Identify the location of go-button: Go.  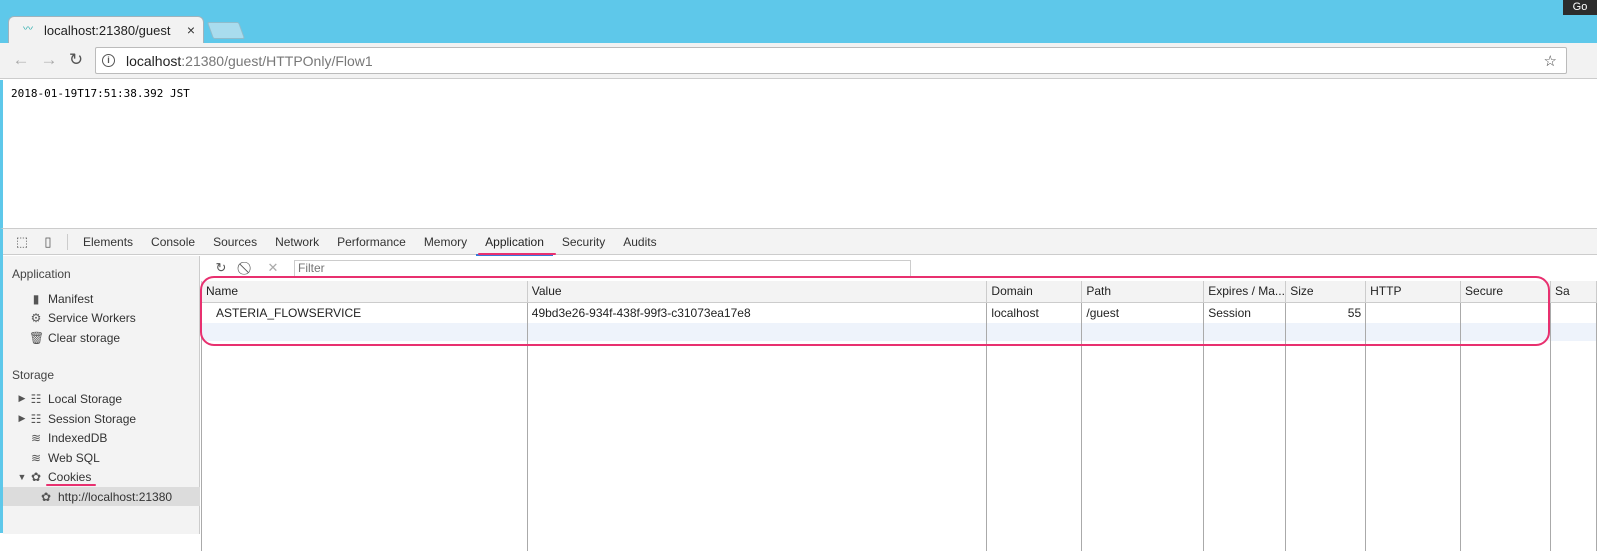
(1580, 7).